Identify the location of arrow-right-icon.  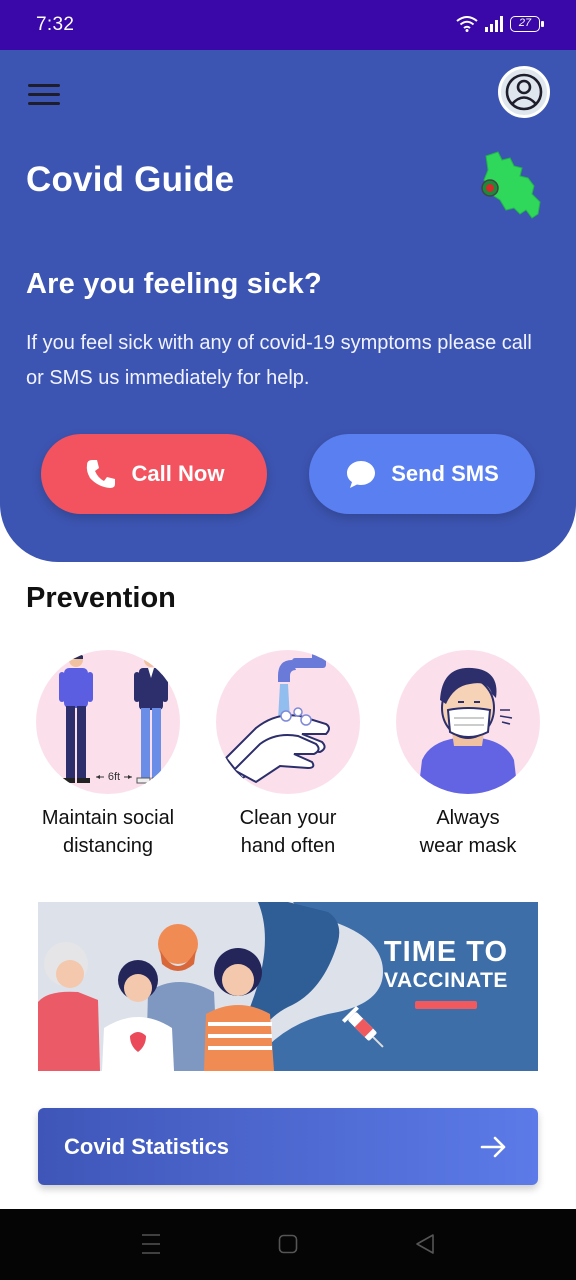
(493, 1146).